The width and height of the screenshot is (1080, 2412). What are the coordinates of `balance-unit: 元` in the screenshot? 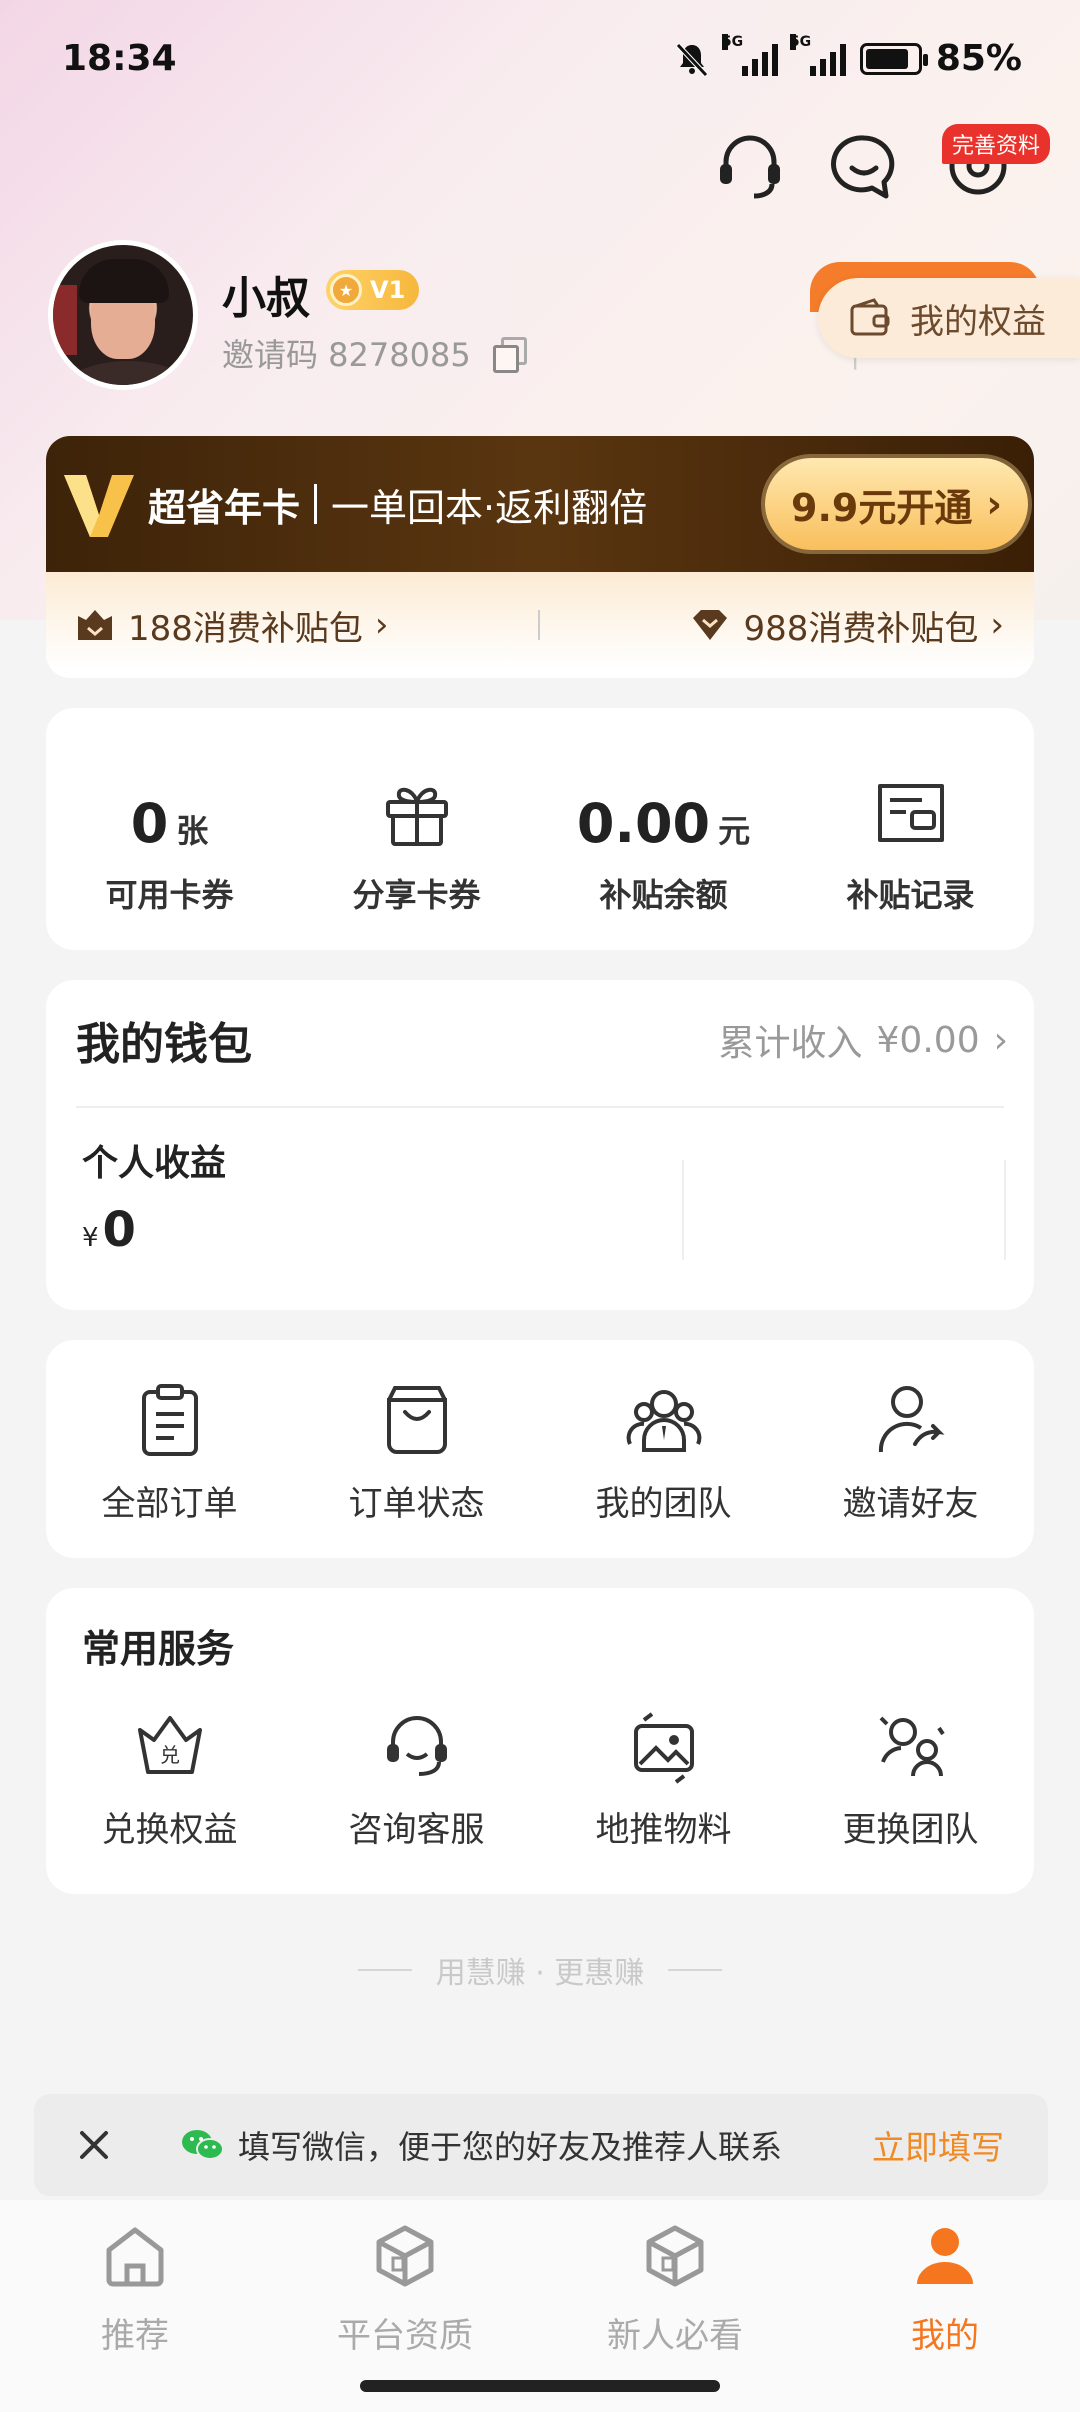 It's located at (734, 831).